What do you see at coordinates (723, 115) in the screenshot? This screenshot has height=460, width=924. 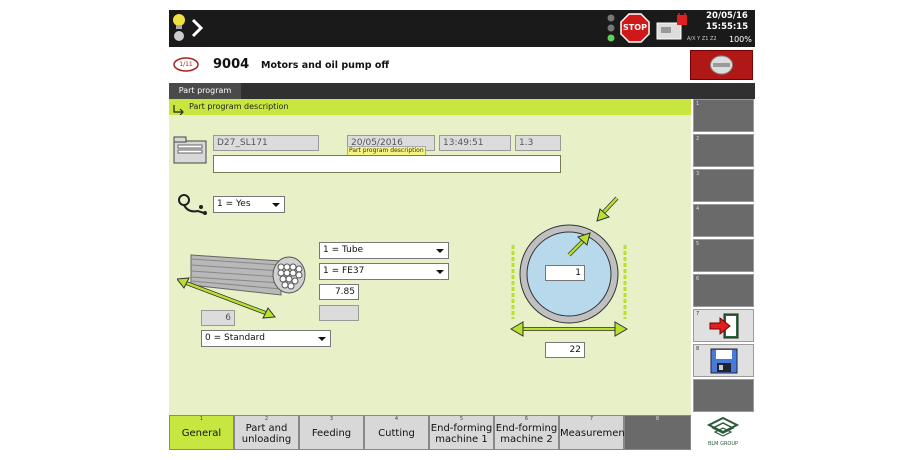 I see `softkey-1: 1` at bounding box center [723, 115].